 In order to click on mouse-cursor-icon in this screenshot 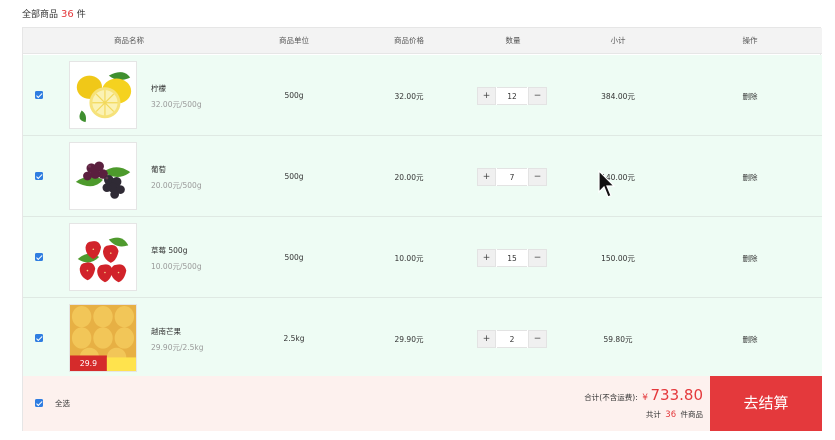, I will do `click(607, 184)`.